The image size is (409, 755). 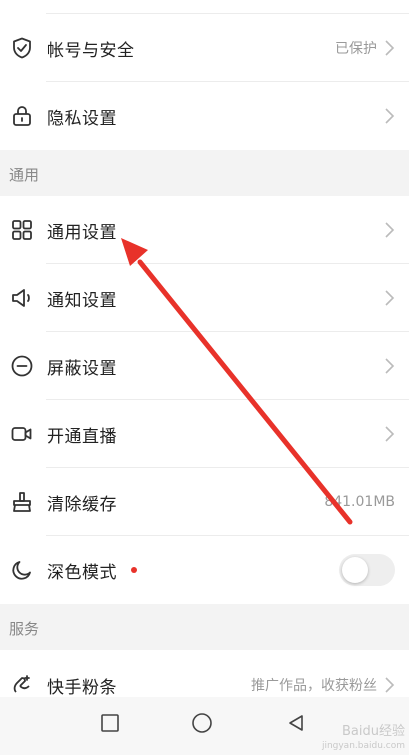 I want to click on circle-icon, so click(x=202, y=723).